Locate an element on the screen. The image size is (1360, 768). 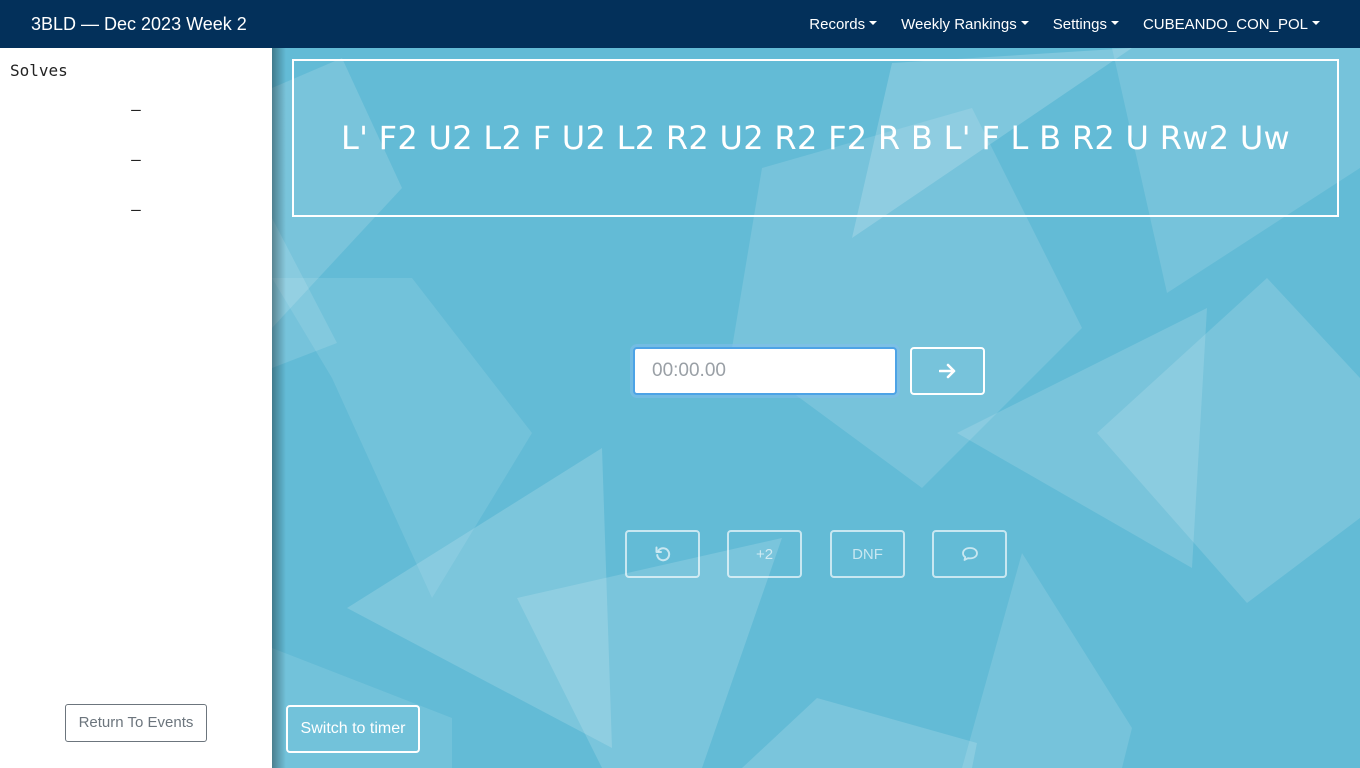
comment-icon is located at coordinates (969, 554).